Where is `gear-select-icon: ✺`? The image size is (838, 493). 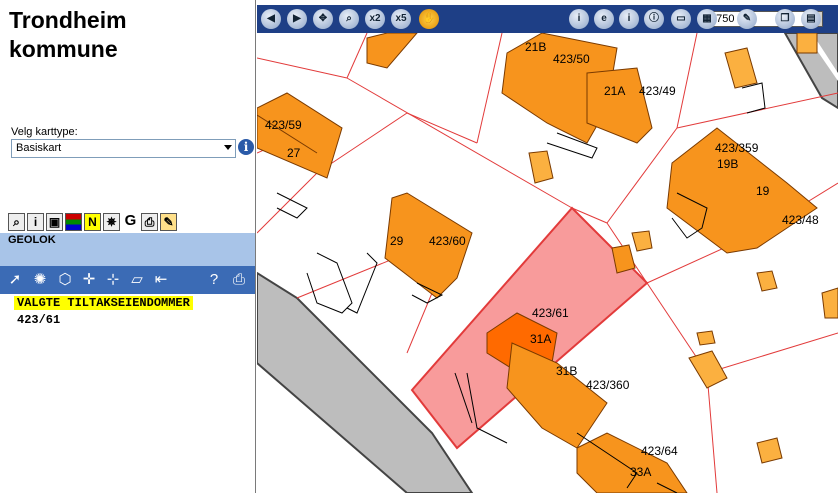
gear-select-icon: ✺ is located at coordinates (40, 280).